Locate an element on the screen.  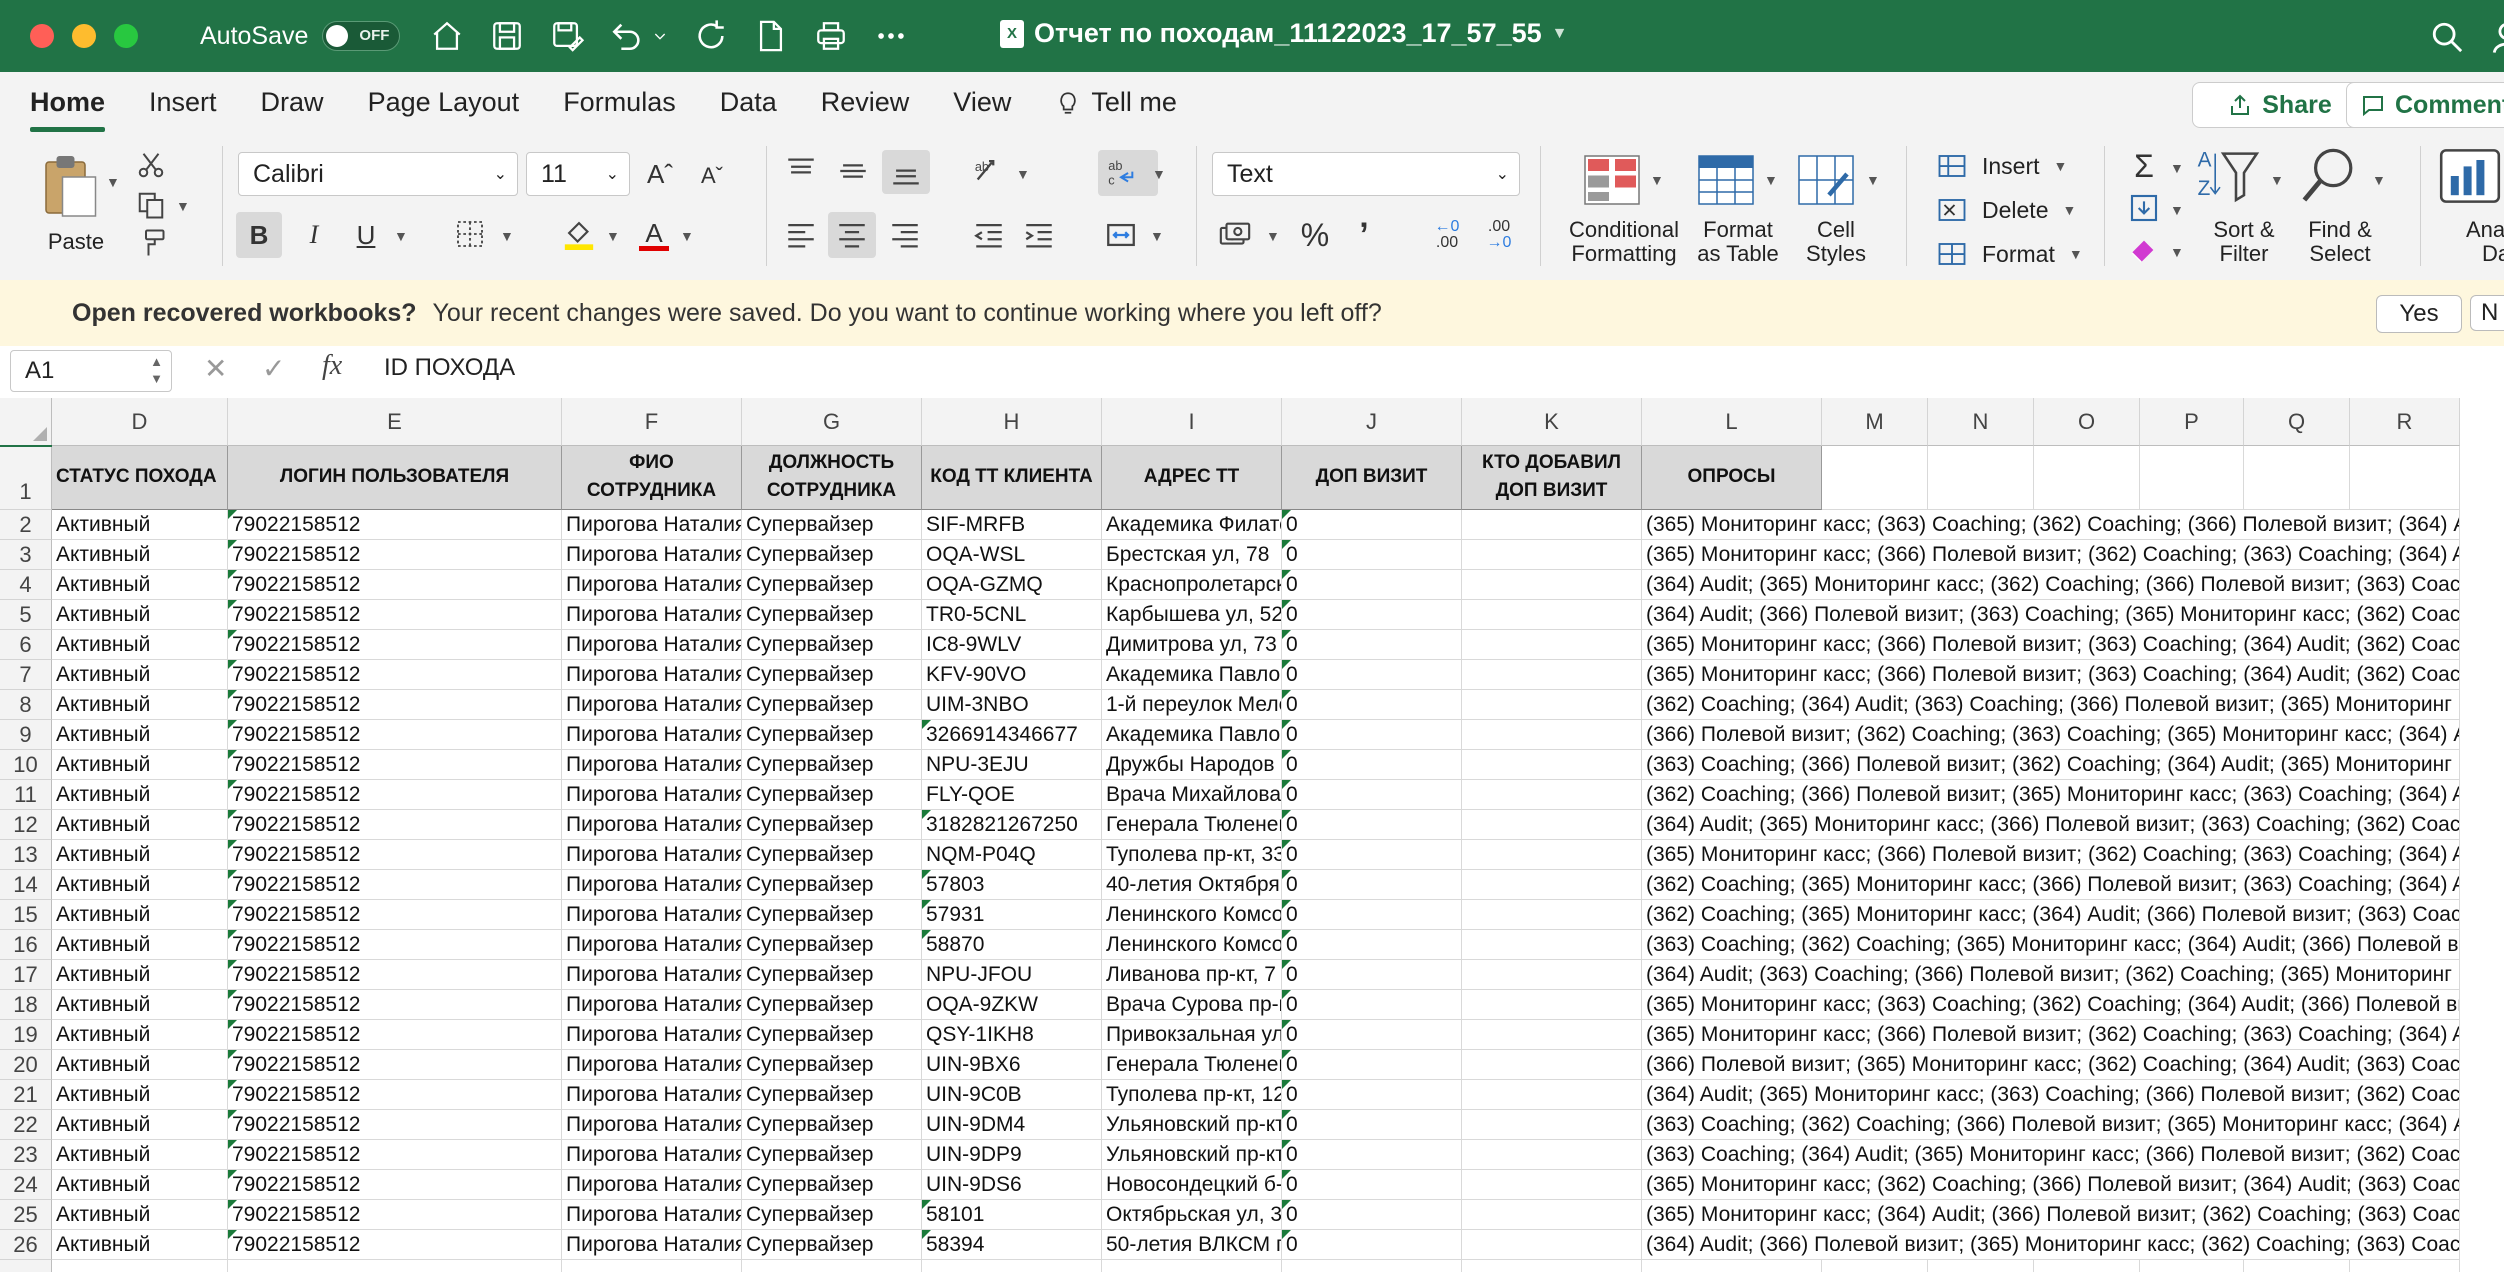
row-header: 12 is located at coordinates (26, 825).